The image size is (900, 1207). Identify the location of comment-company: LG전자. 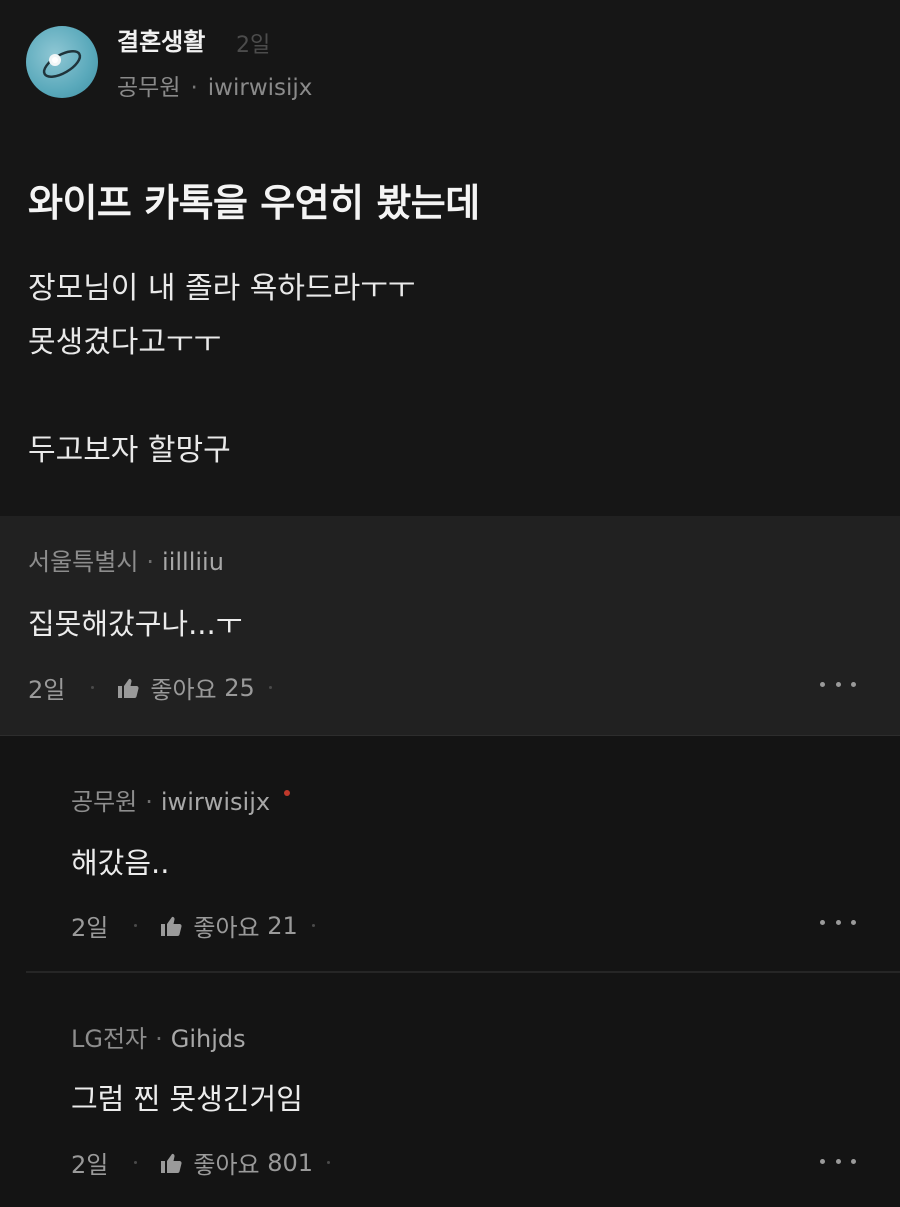
(109, 1039).